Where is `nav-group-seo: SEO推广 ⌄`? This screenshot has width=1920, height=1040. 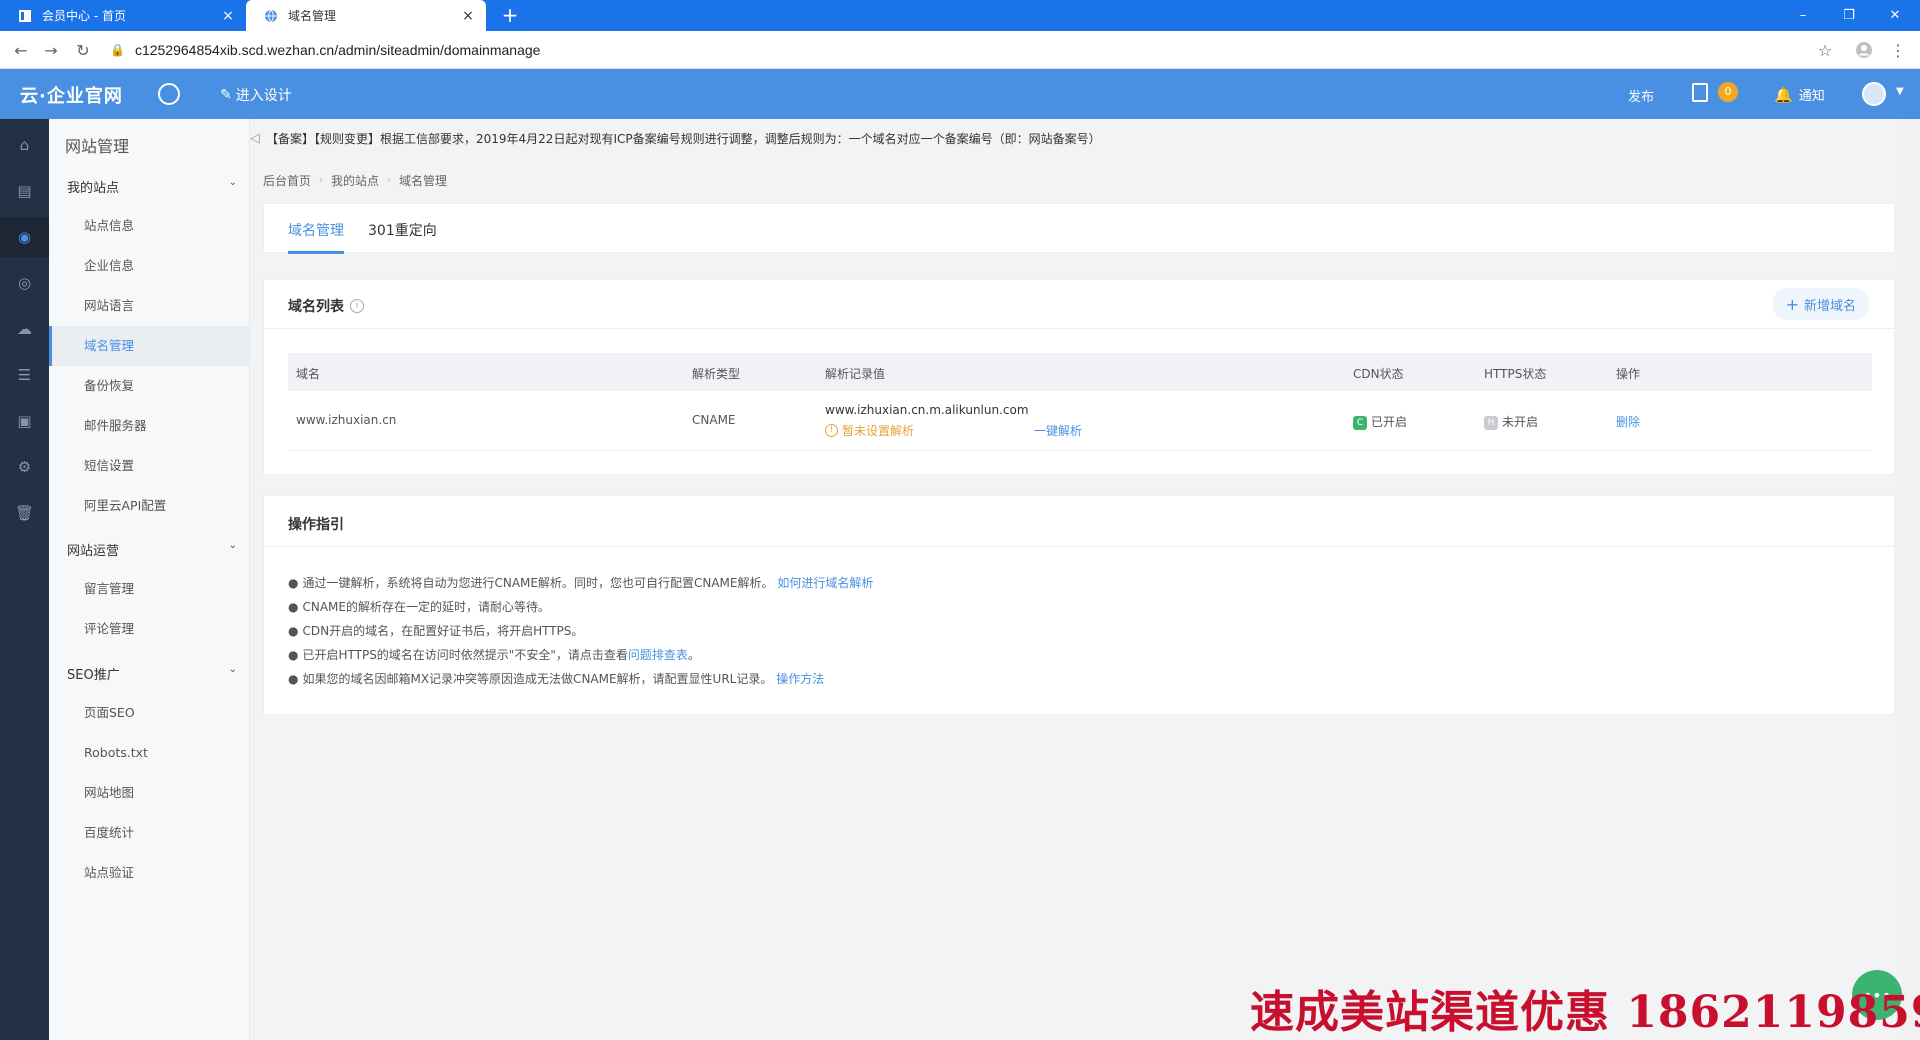 nav-group-seo: SEO推广 ⌄ is located at coordinates (152, 673).